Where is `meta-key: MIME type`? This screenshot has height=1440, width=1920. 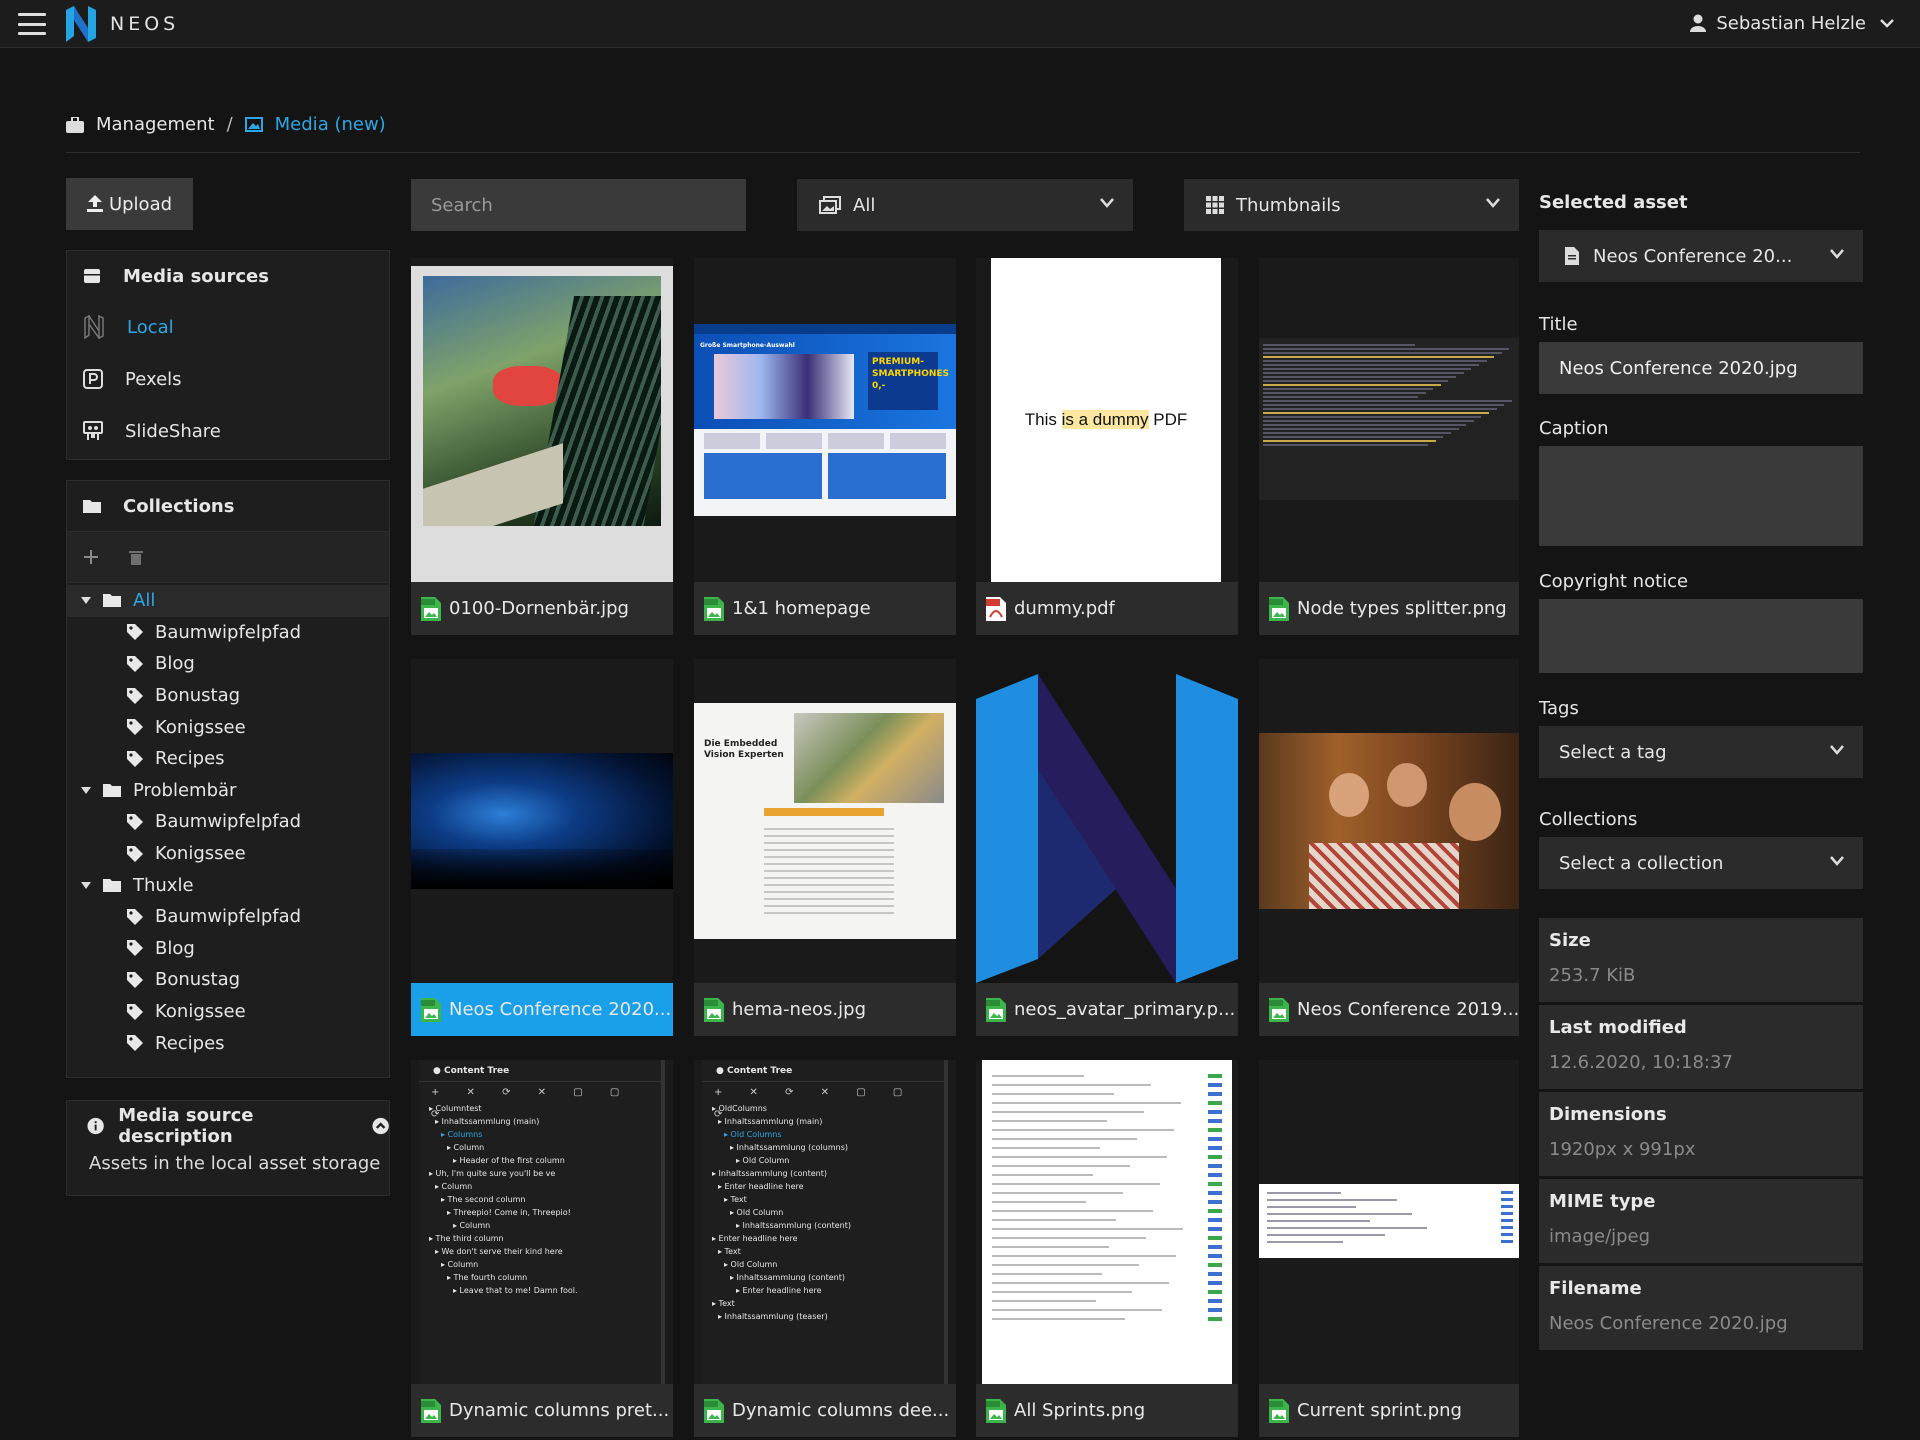 meta-key: MIME type is located at coordinates (1602, 1201).